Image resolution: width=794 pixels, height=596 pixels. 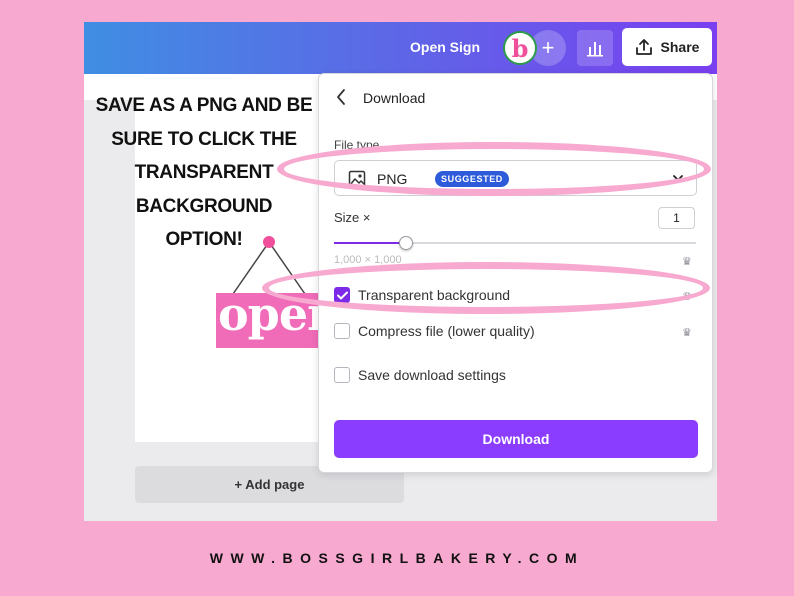 What do you see at coordinates (486, 288) in the screenshot?
I see `highlight-oval-transparent` at bounding box center [486, 288].